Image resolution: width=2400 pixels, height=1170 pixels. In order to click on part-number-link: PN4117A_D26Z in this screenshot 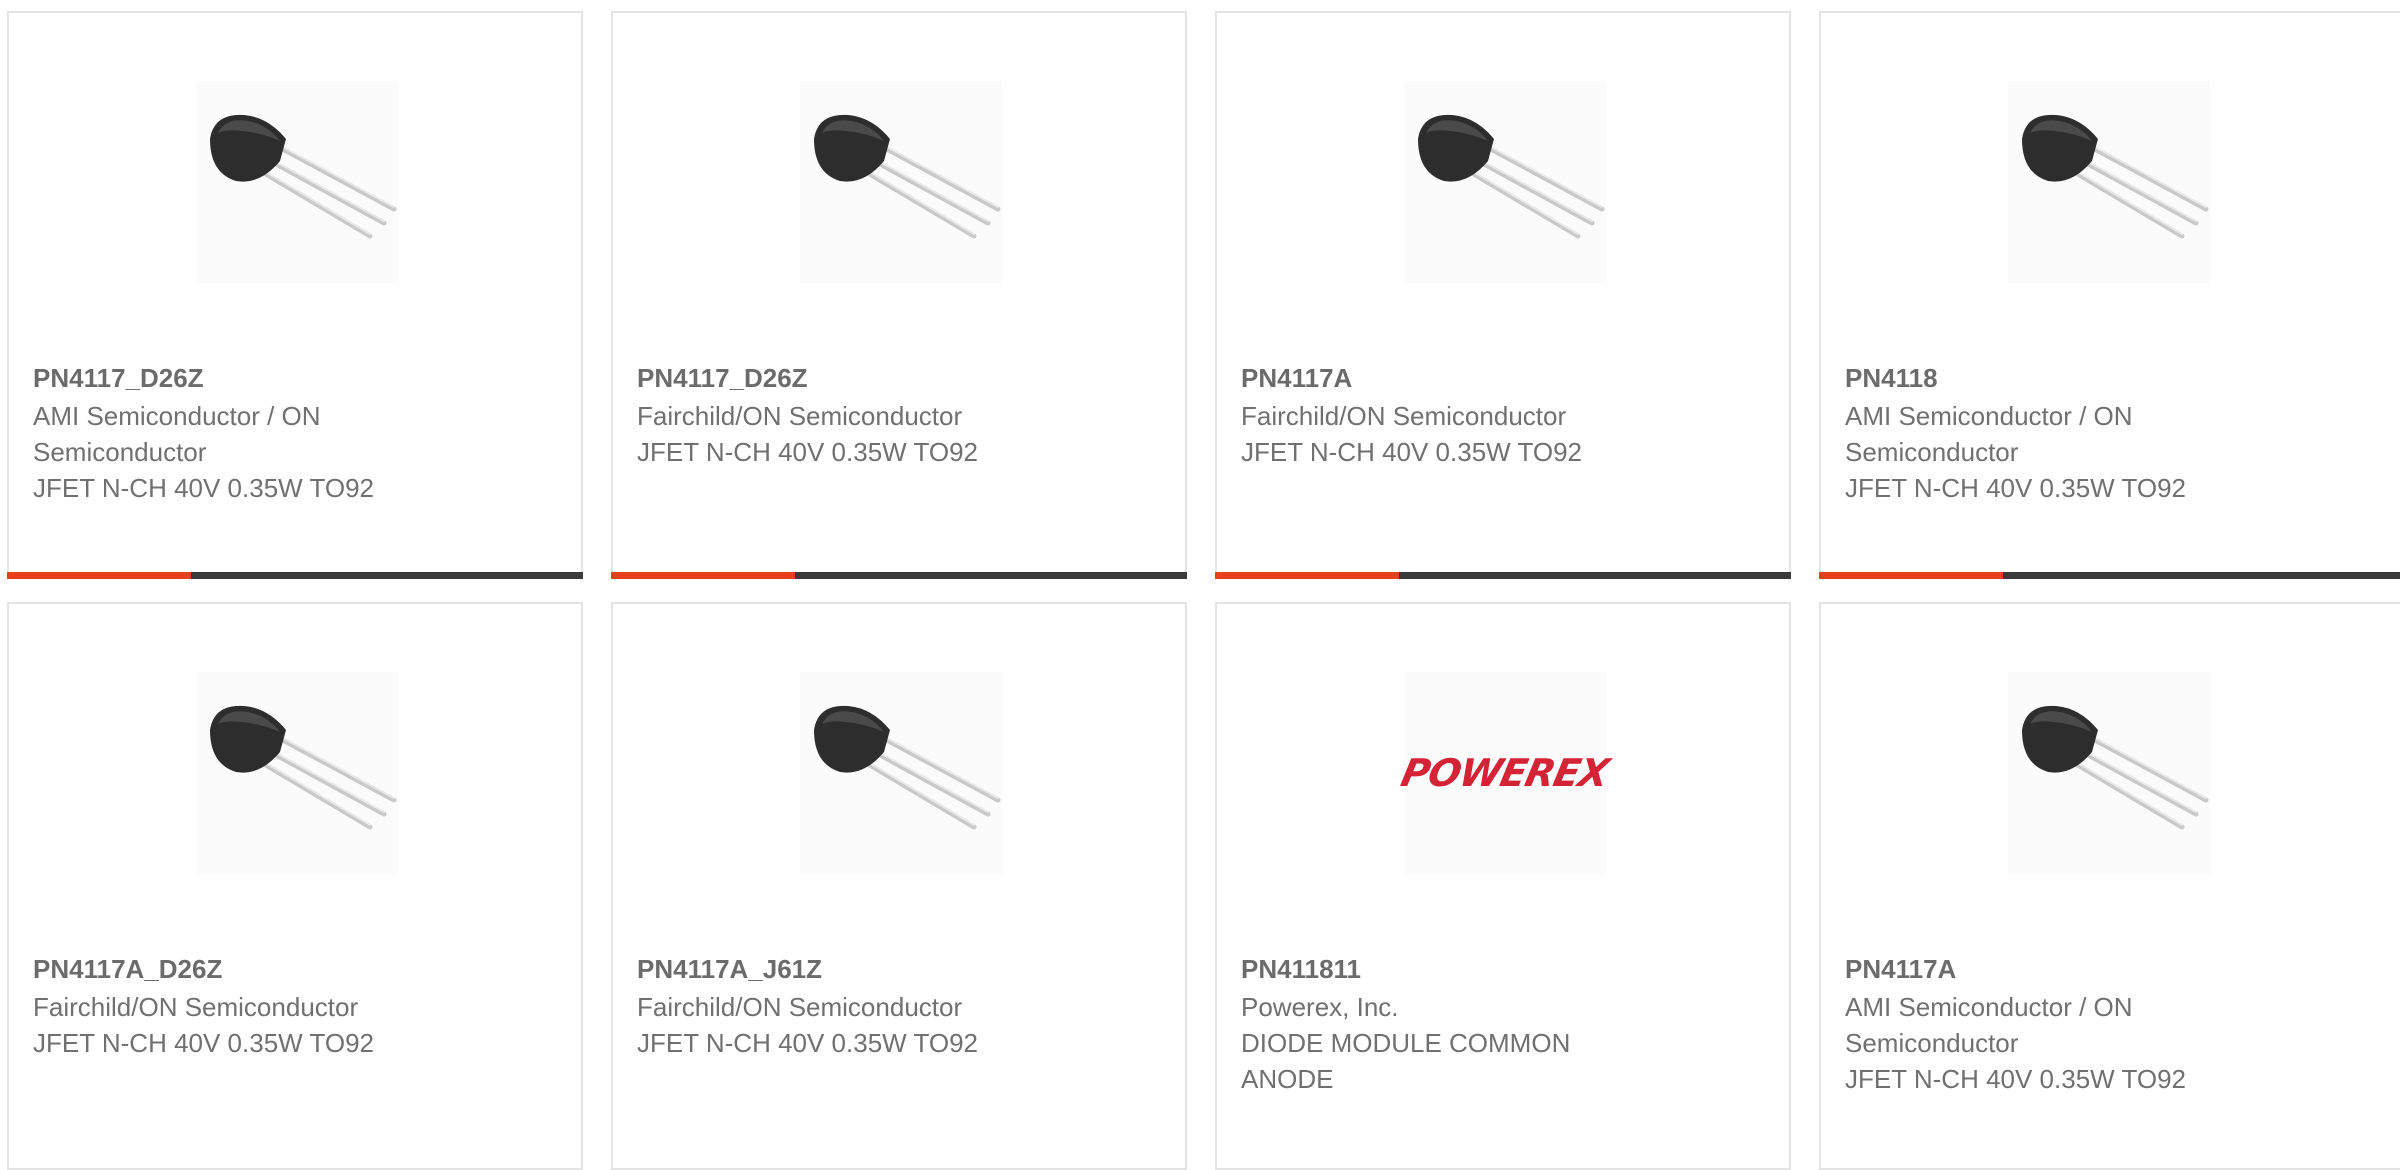, I will do `click(228, 969)`.